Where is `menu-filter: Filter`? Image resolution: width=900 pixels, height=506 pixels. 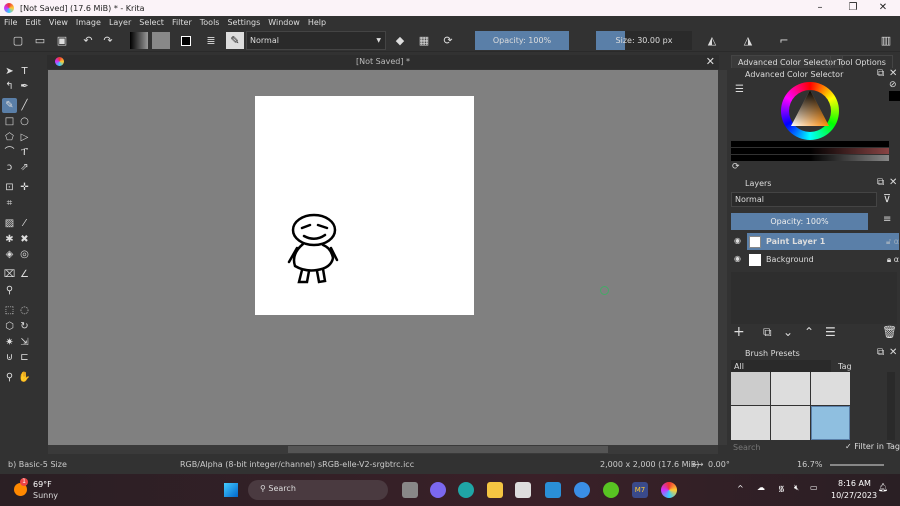
menu-filter: Filter is located at coordinates (182, 22).